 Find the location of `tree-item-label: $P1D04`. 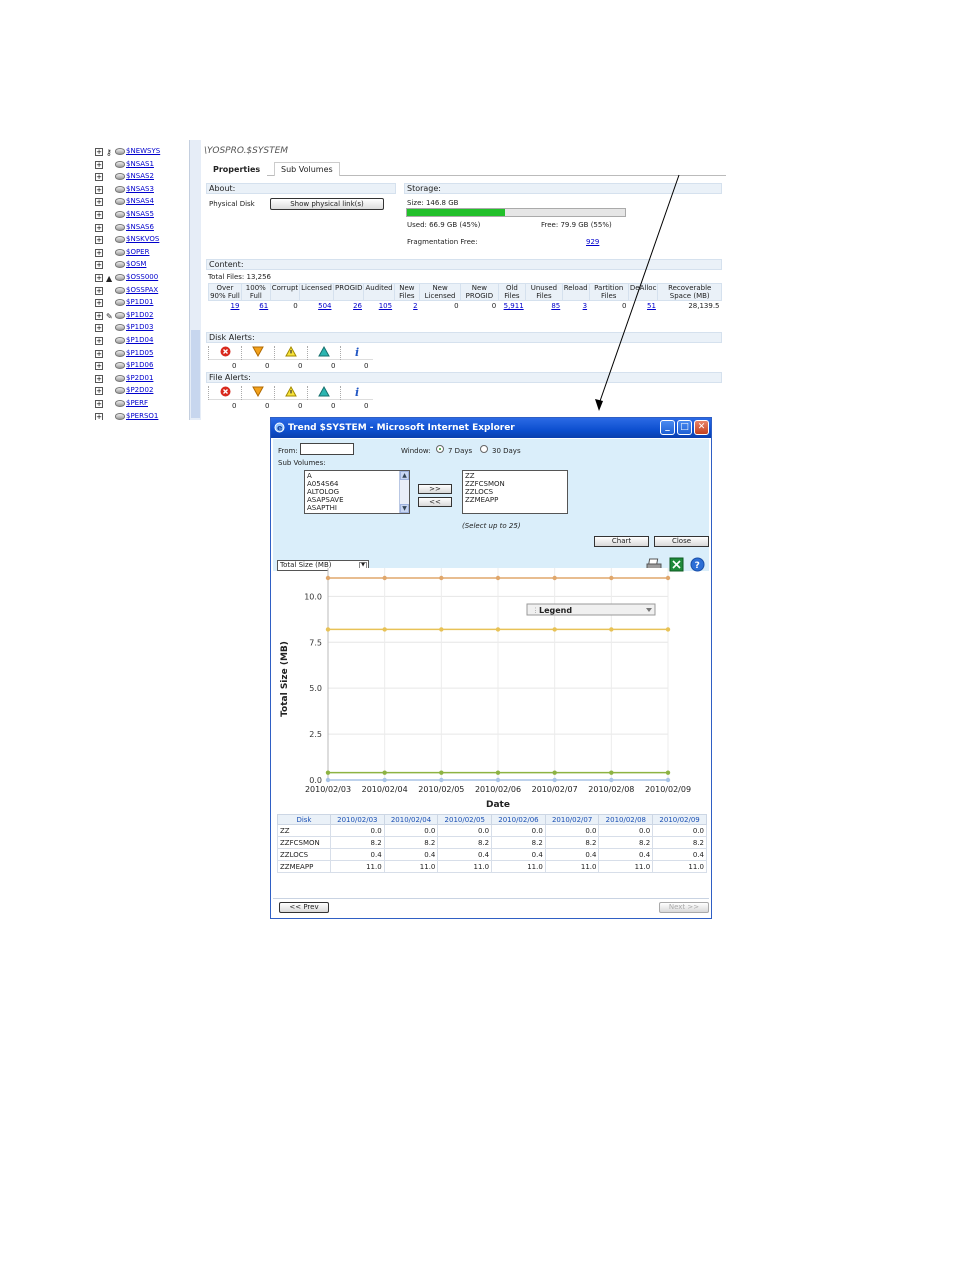

tree-item-label: $P1D04 is located at coordinates (139, 340).